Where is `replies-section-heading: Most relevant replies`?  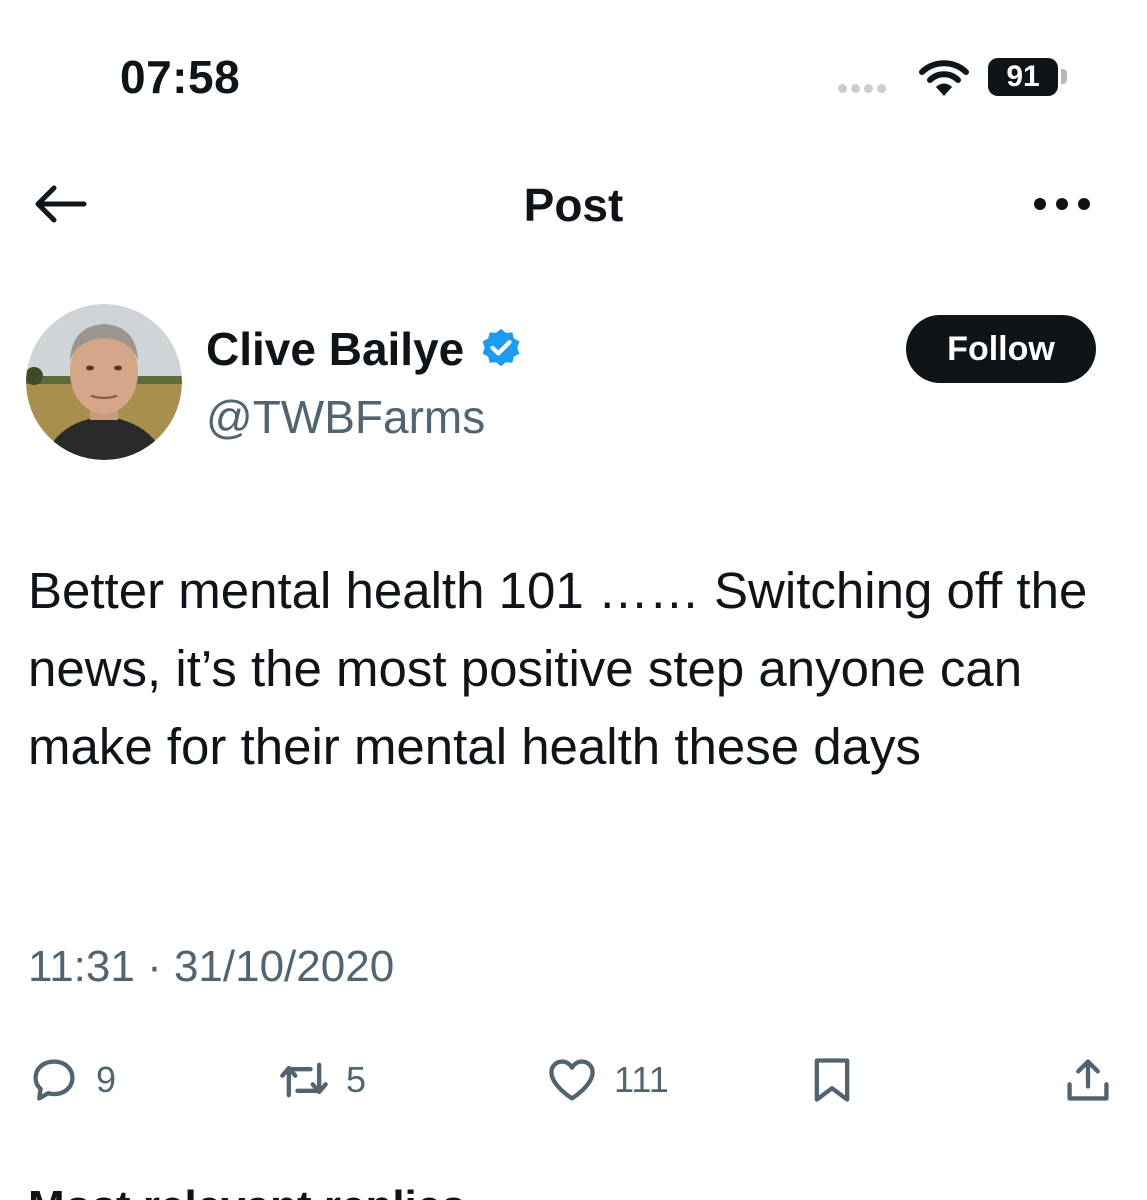 replies-section-heading: Most relevant replies is located at coordinates (247, 1191).